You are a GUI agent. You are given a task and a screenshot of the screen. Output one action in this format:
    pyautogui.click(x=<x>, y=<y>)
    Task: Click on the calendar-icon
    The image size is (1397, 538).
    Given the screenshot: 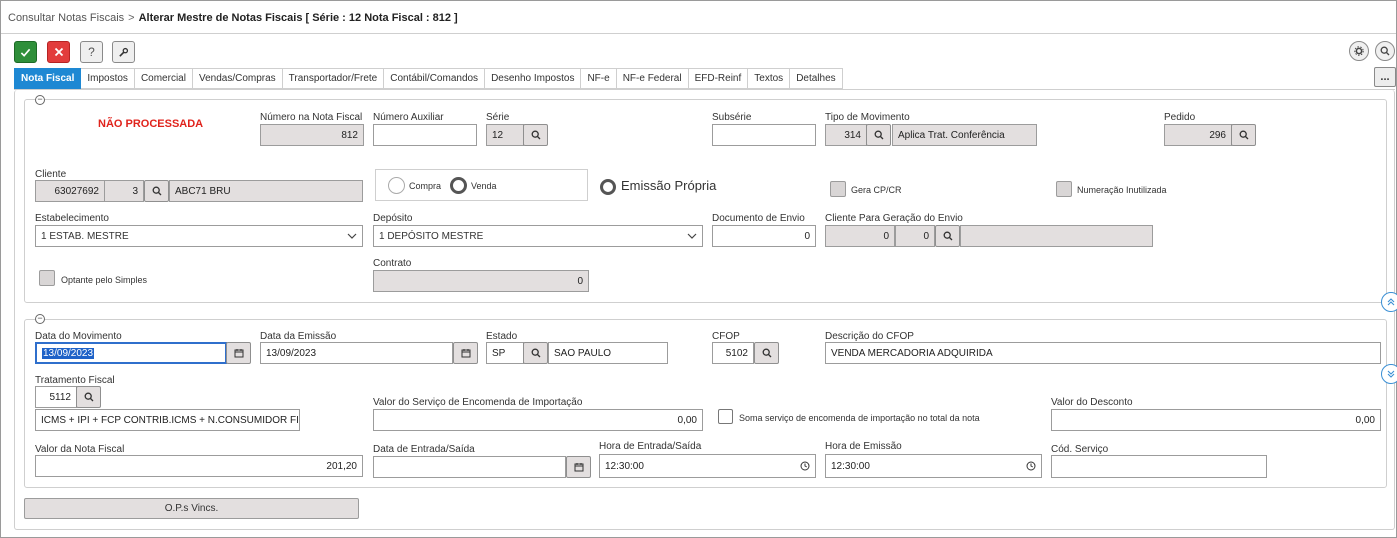 What is the action you would take?
    pyautogui.click(x=465, y=353)
    